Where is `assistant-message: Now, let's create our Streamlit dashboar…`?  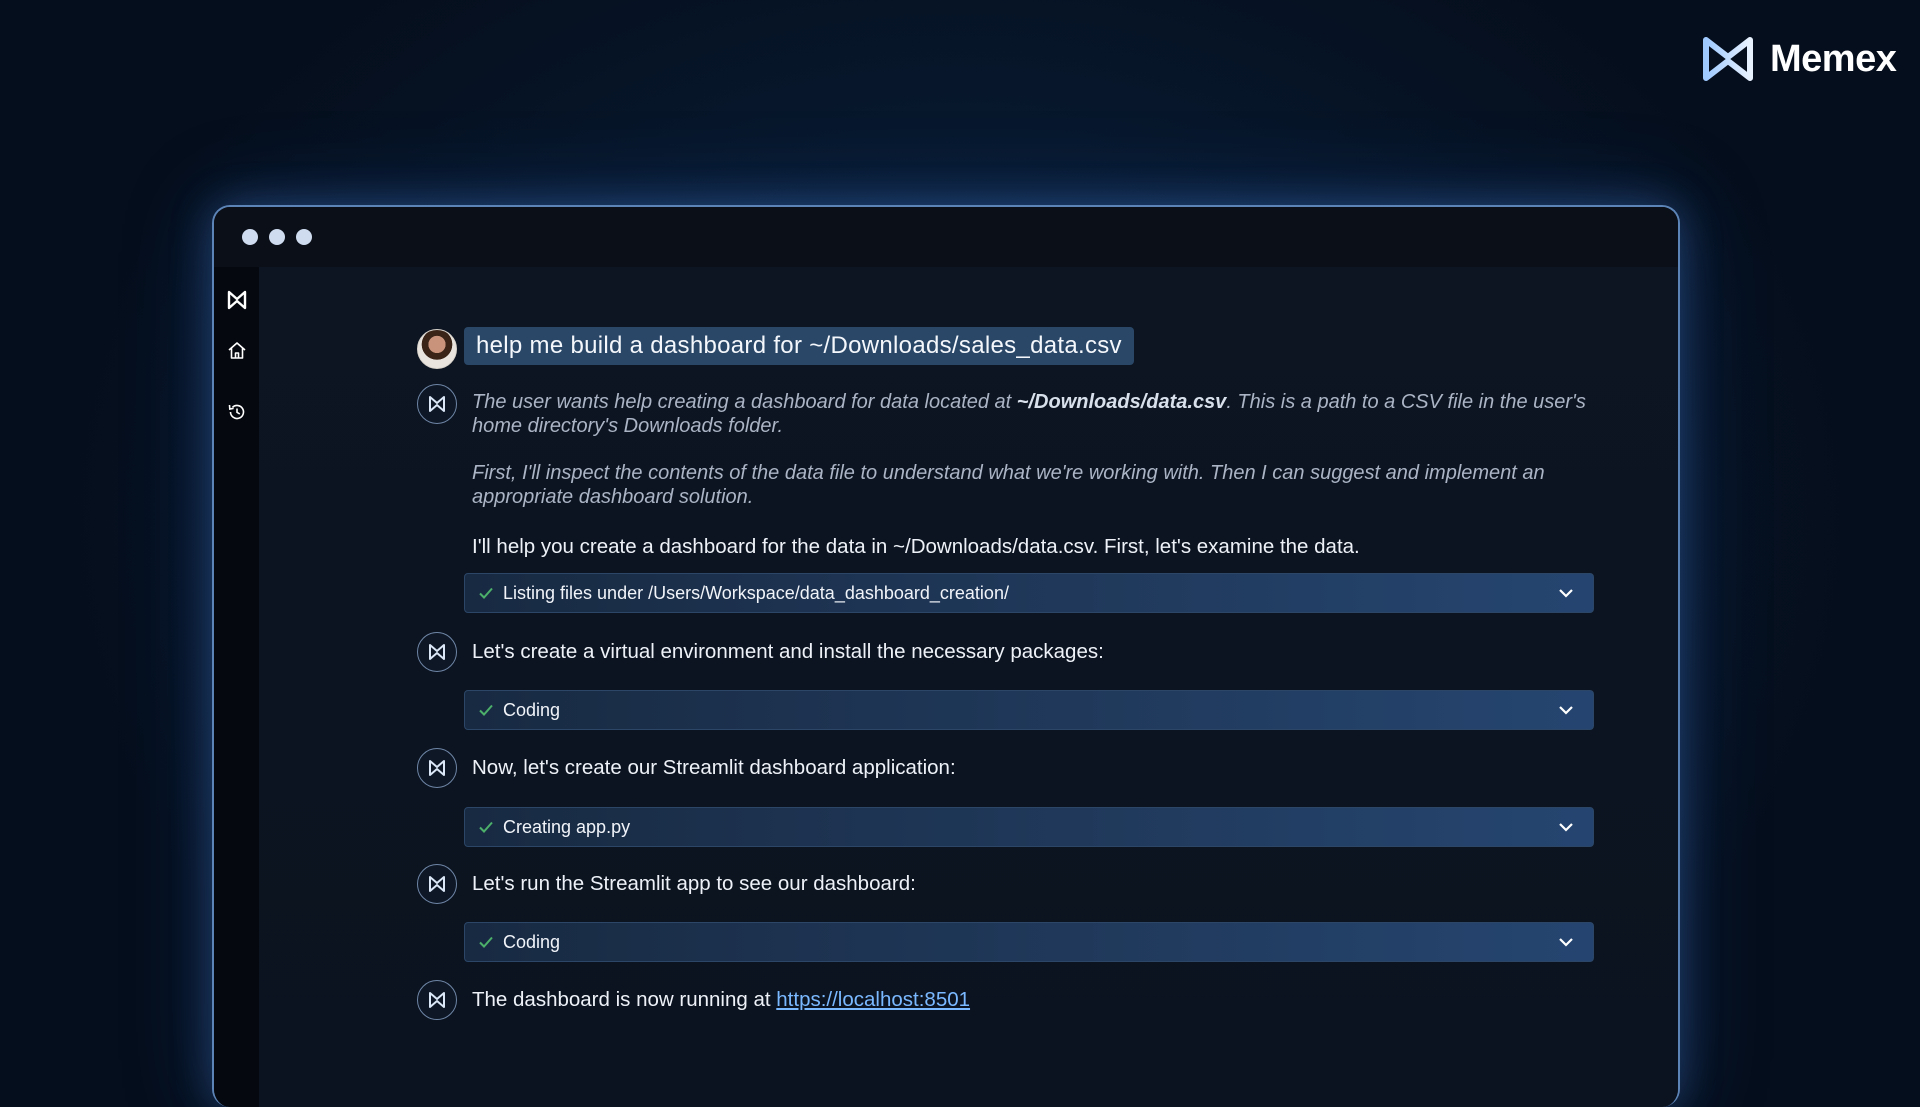
assistant-message: Now, let's create our Streamlit dashboar… is located at coordinates (714, 767).